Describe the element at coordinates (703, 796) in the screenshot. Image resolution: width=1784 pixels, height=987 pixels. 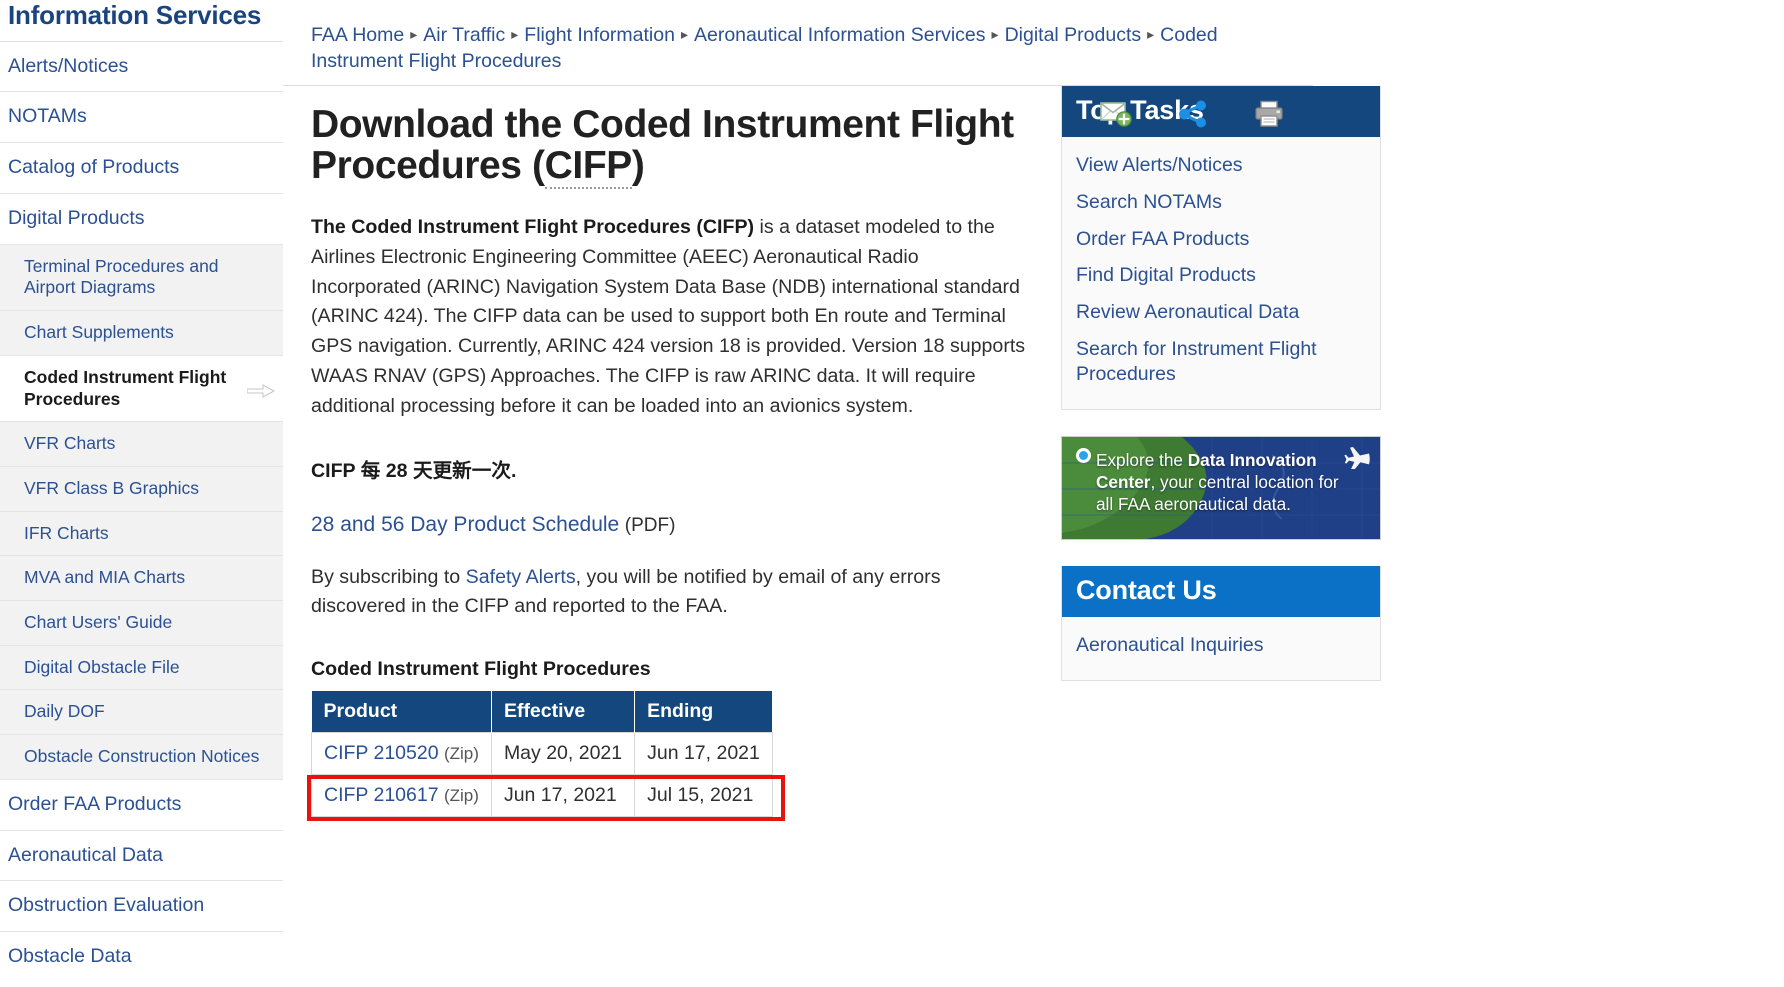
I see `cell-ending: Jul 15, 2021` at that location.